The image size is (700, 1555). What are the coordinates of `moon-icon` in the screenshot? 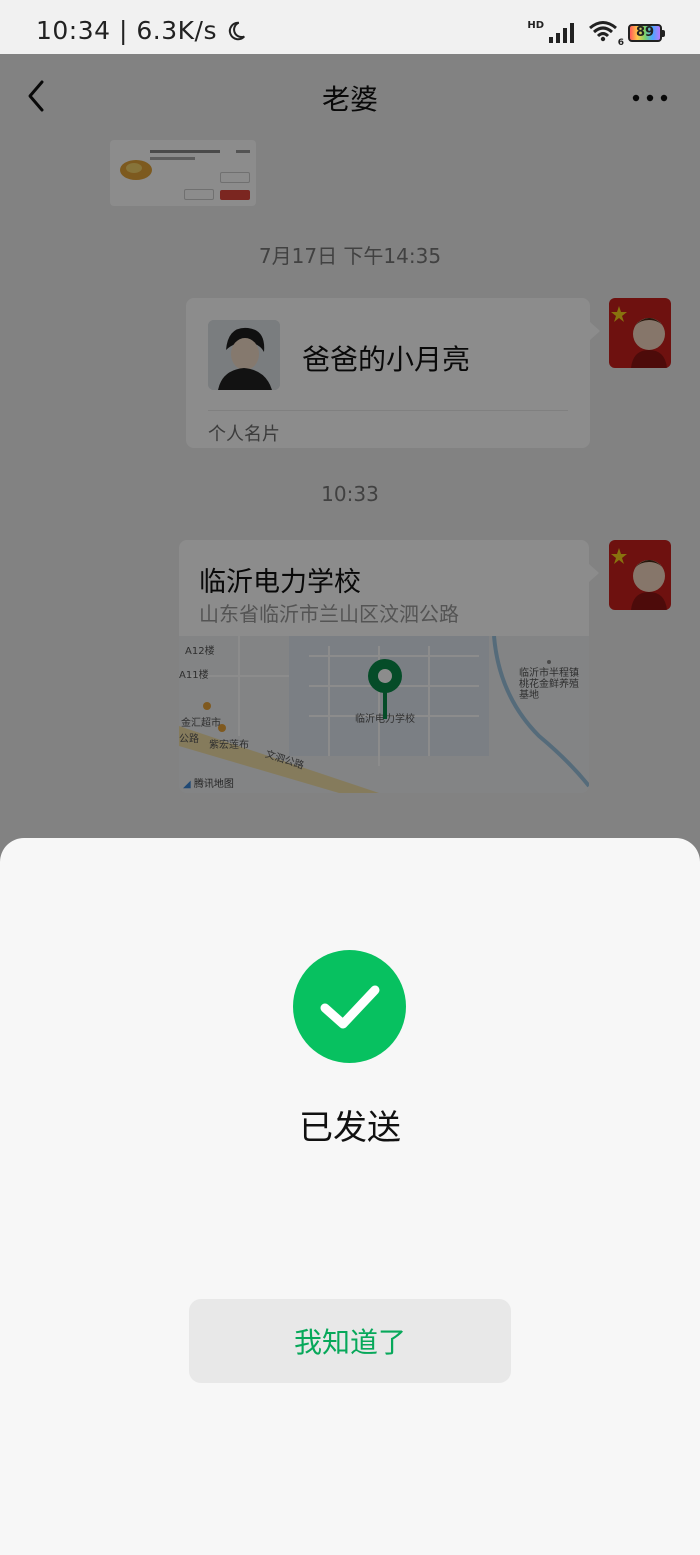 It's located at (237, 31).